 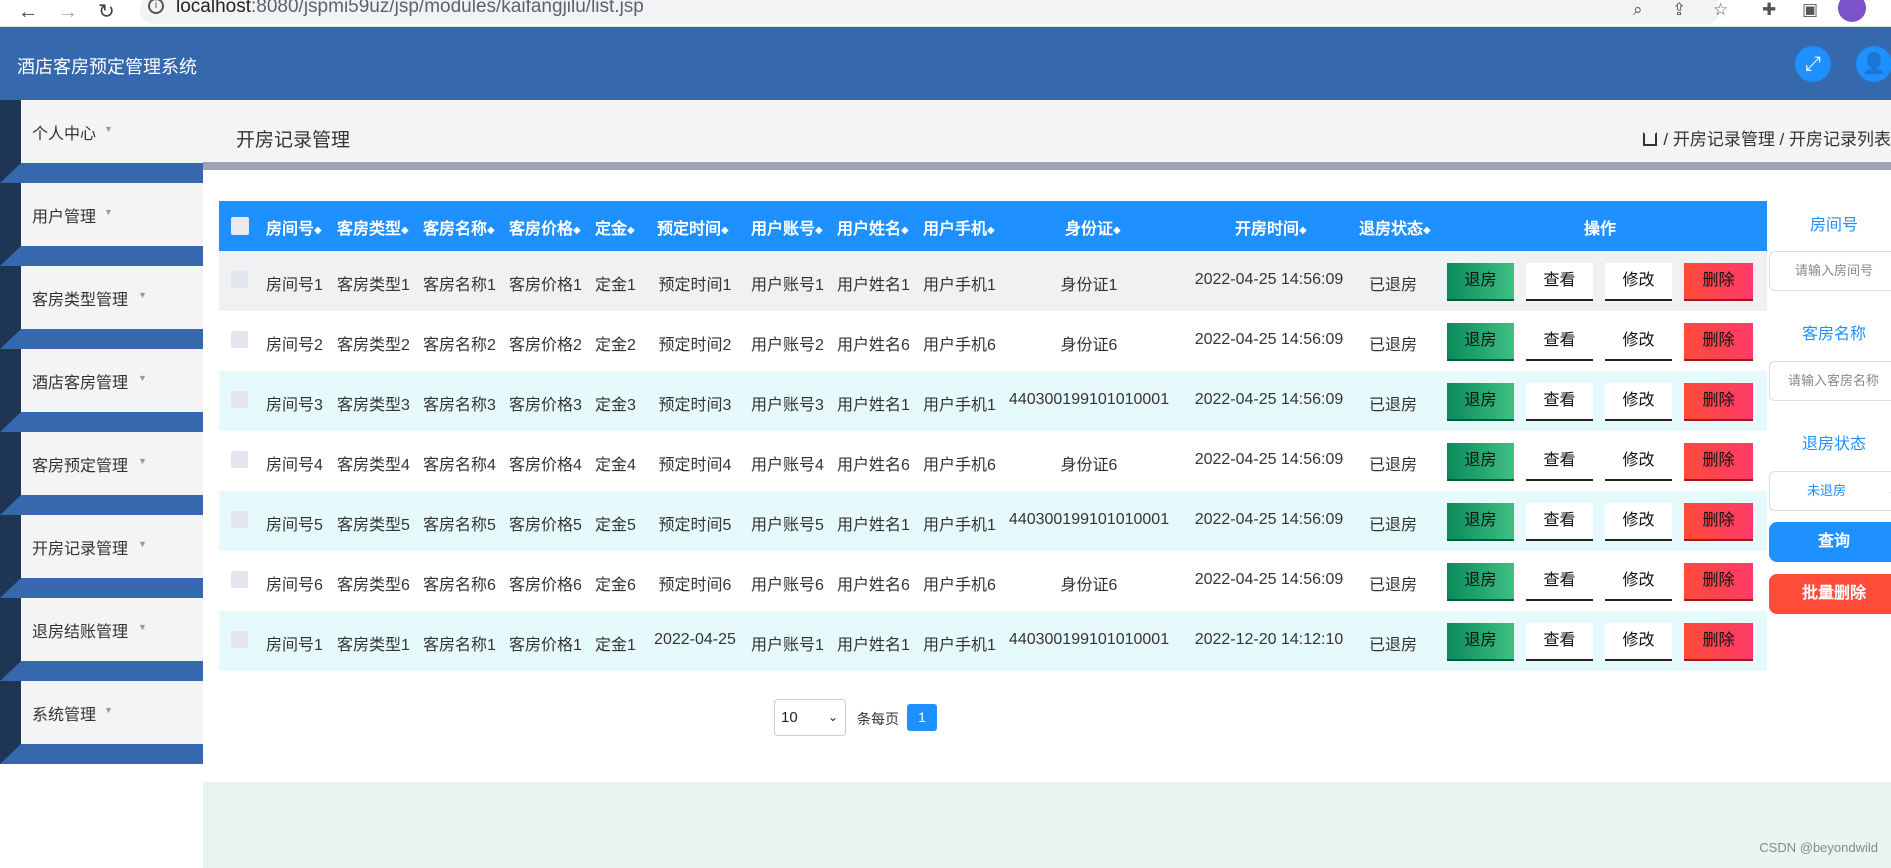 I want to click on table-cell: 房间号4, so click(x=294, y=465).